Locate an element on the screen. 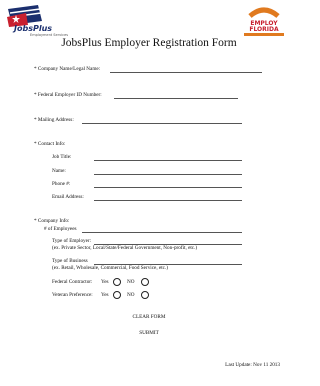 The width and height of the screenshot is (320, 386). company-name-input is located at coordinates (186, 72).